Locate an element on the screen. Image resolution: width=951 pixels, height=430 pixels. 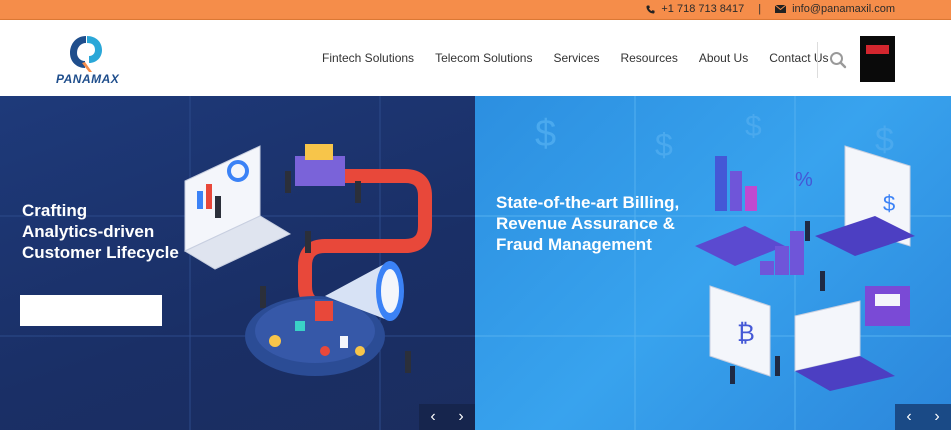
slide-title-line: Fraud Management is located at coordinates (574, 244).